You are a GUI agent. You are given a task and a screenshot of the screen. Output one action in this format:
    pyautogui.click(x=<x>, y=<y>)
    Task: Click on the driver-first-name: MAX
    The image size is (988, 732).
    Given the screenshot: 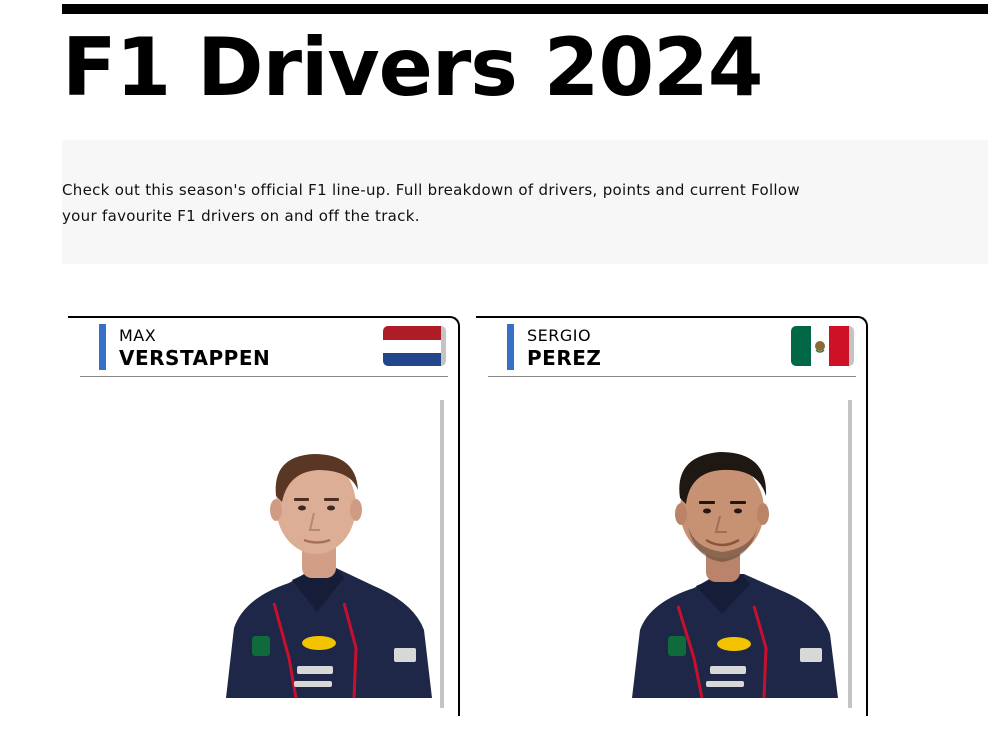 What is the action you would take?
    pyautogui.click(x=138, y=335)
    